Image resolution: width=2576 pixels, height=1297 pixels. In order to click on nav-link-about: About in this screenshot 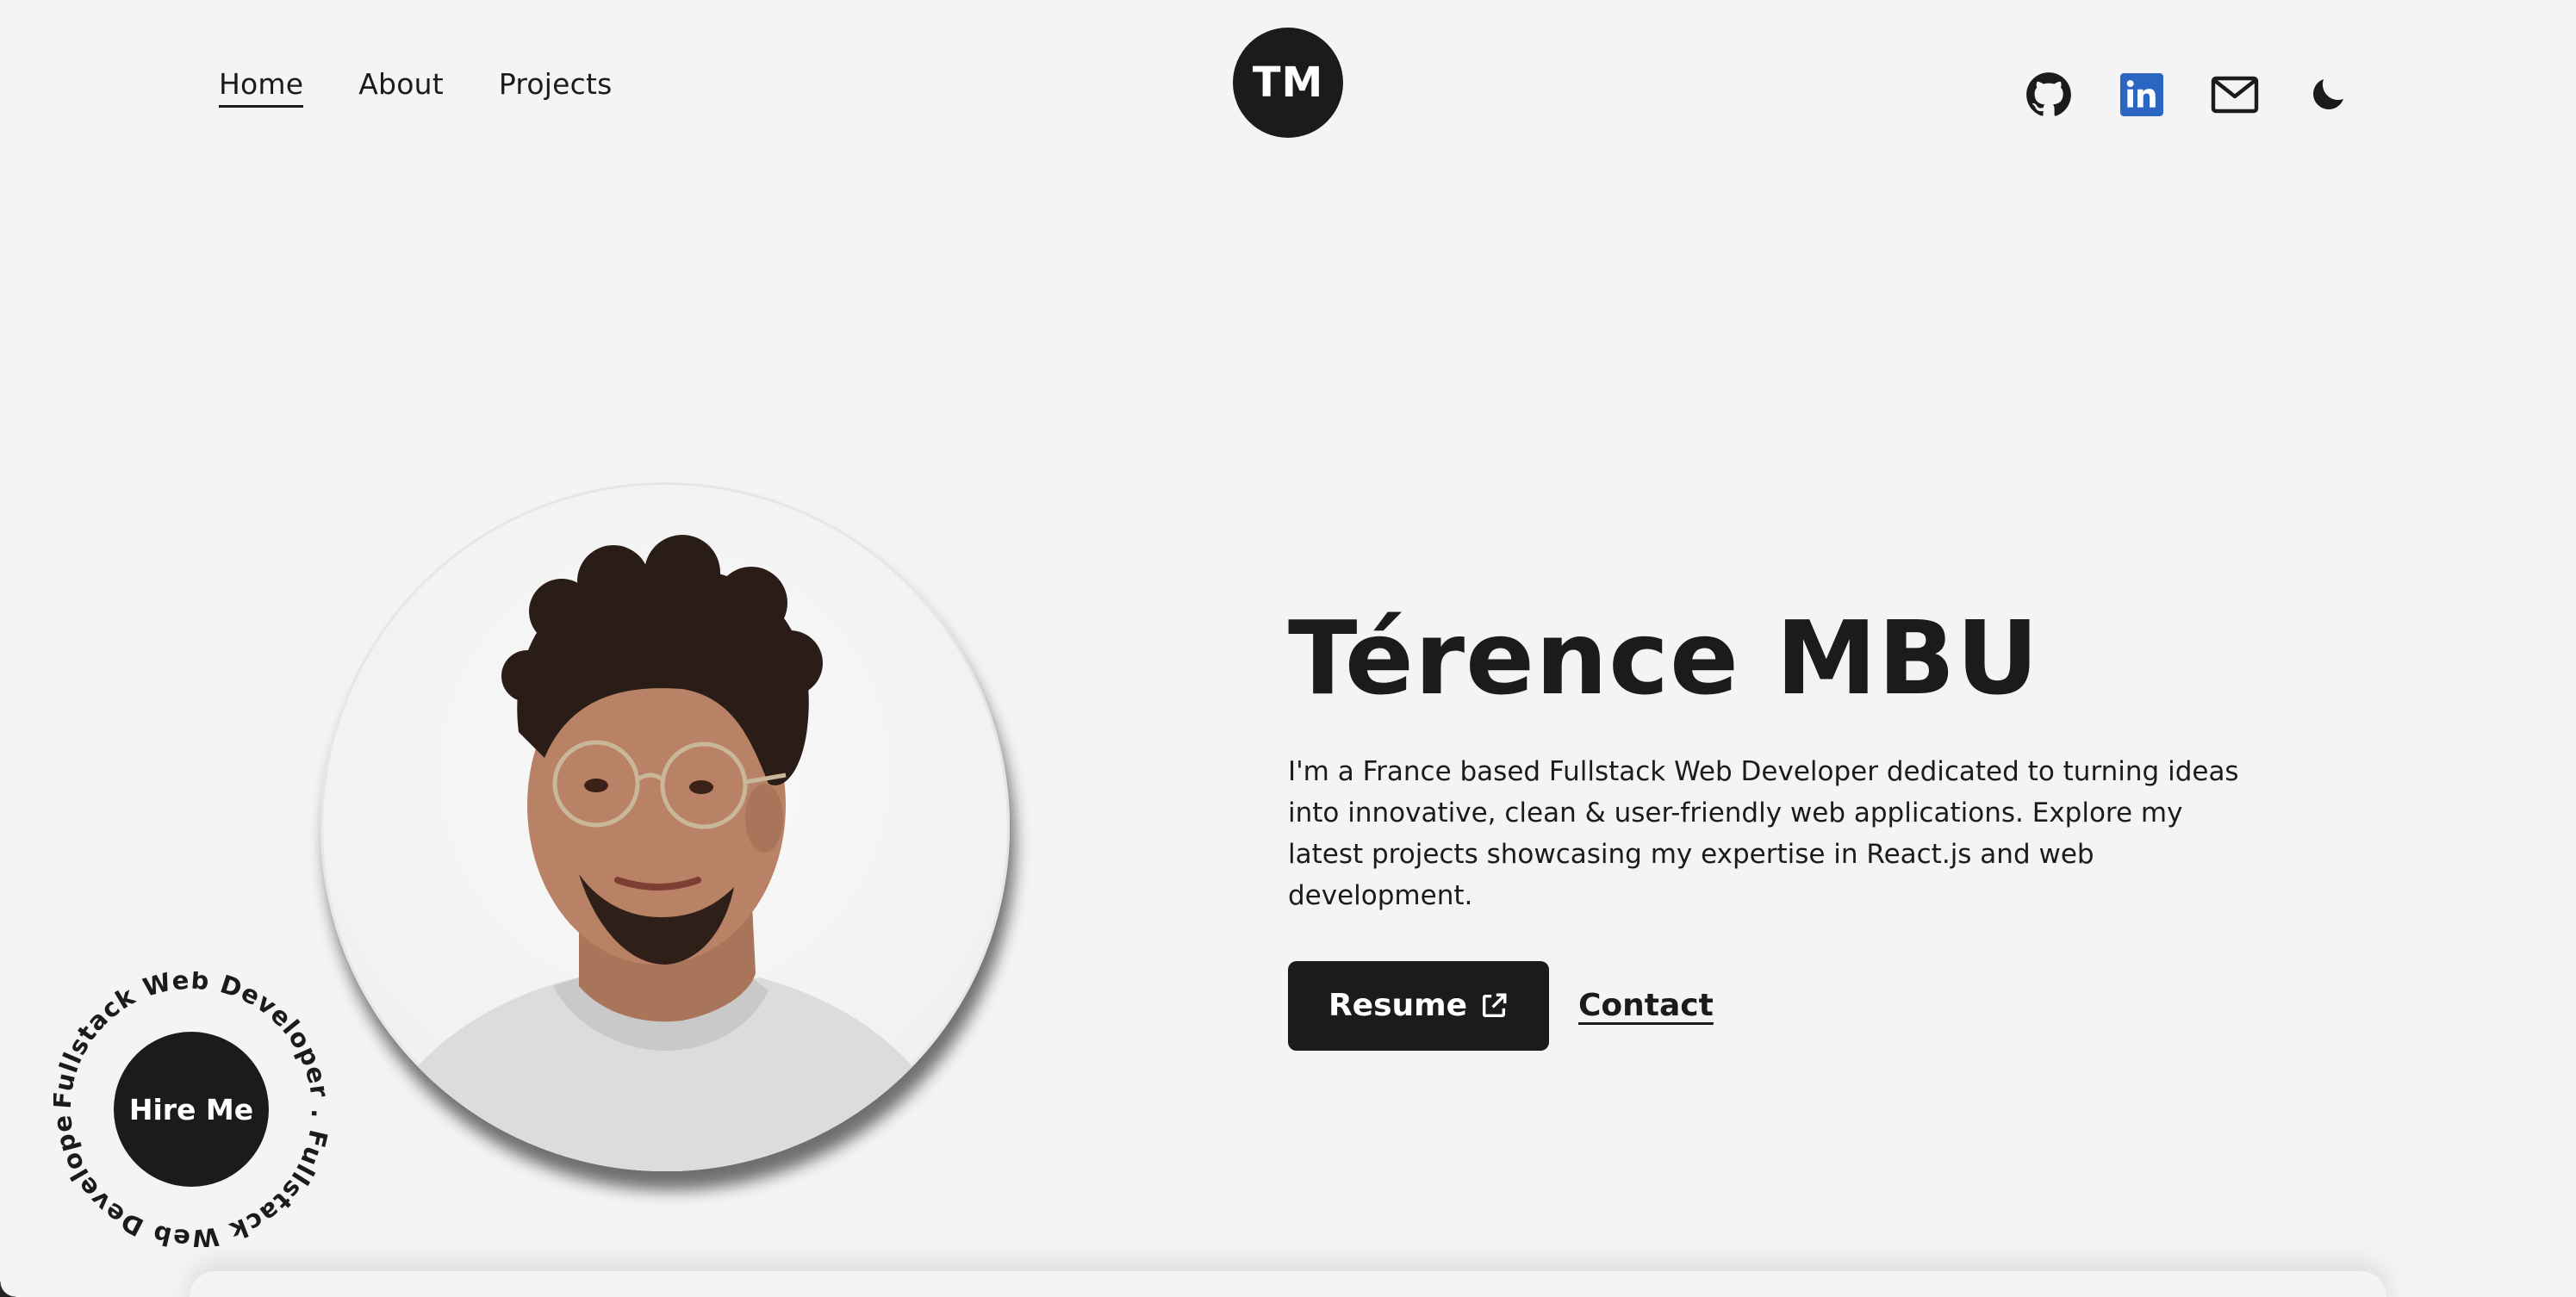, I will do `click(401, 87)`.